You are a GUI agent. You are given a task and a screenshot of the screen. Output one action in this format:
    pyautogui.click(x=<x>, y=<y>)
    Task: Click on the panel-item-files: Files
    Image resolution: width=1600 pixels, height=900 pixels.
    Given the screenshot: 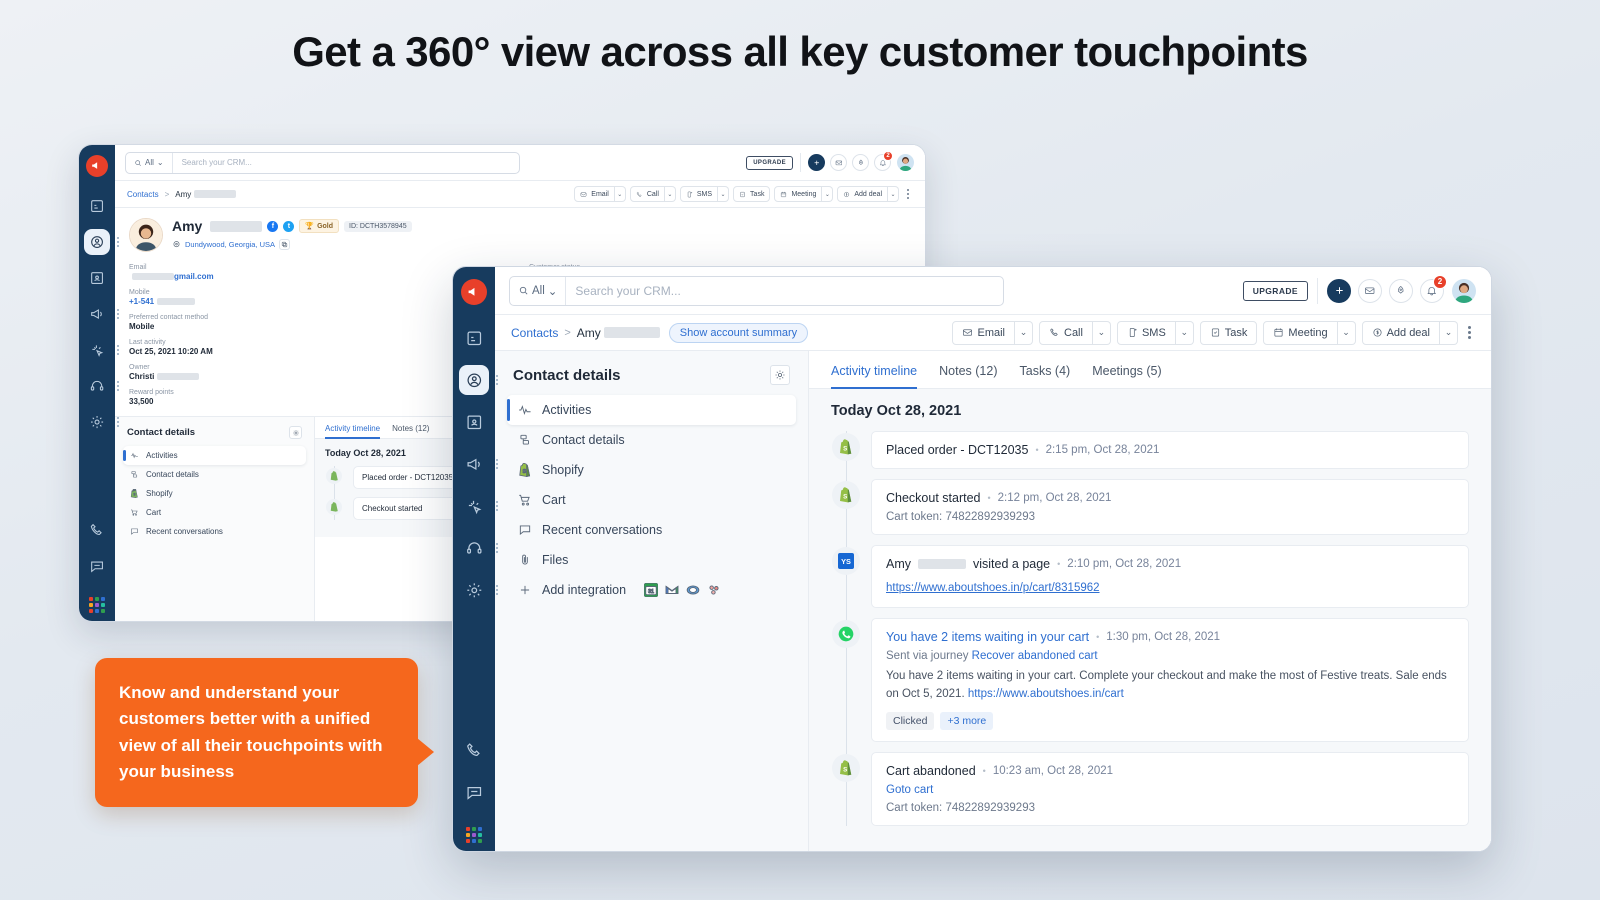 What is the action you would take?
    pyautogui.click(x=651, y=560)
    